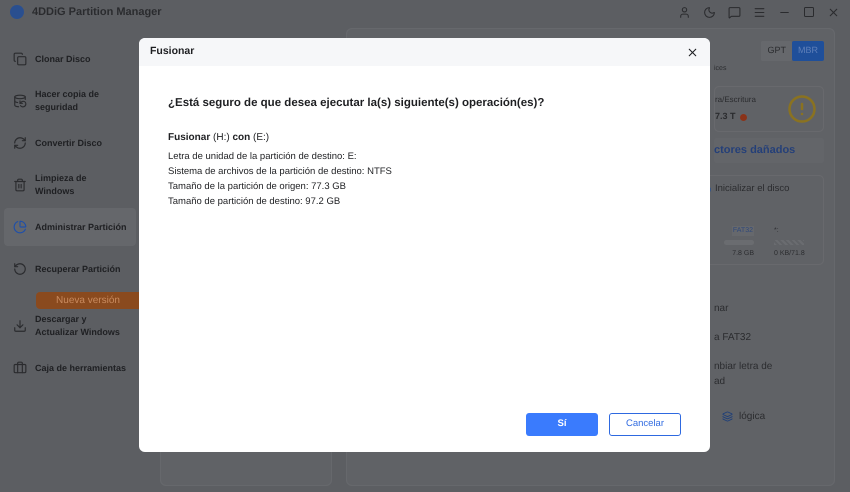  I want to click on partition-action: ad, so click(769, 381).